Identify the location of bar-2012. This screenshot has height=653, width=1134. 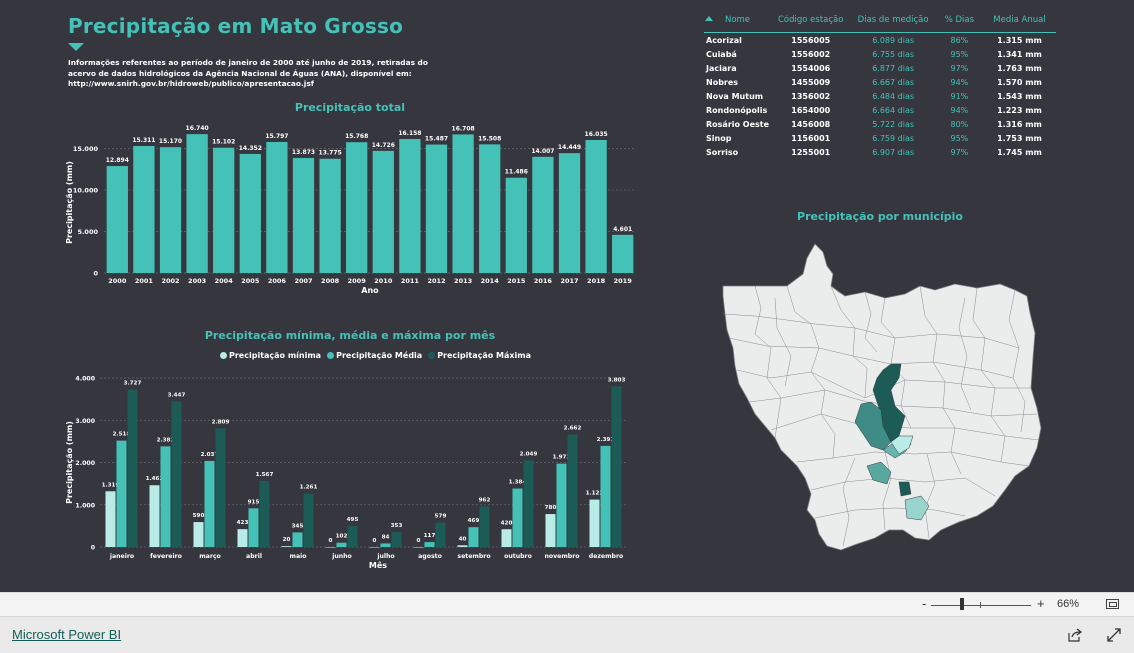
(436, 208).